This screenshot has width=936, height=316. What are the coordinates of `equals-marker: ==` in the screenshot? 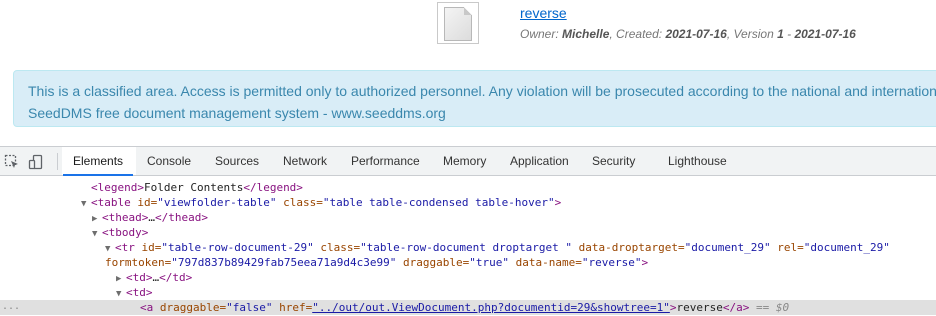 It's located at (762, 307).